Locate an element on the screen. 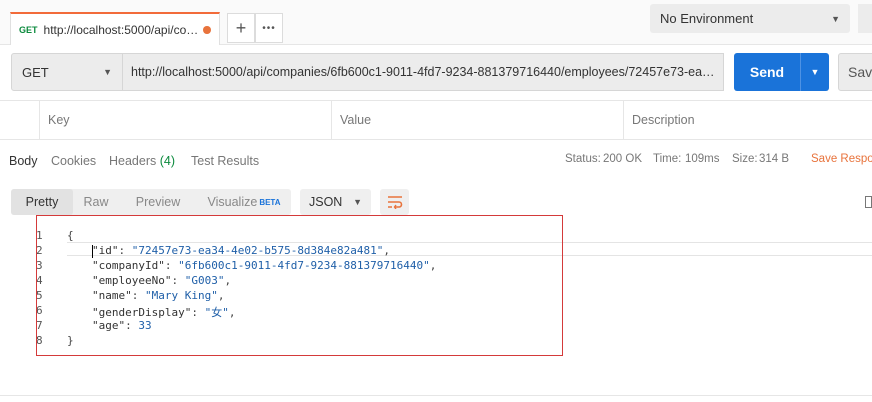  wrap-lines-button is located at coordinates (394, 202).